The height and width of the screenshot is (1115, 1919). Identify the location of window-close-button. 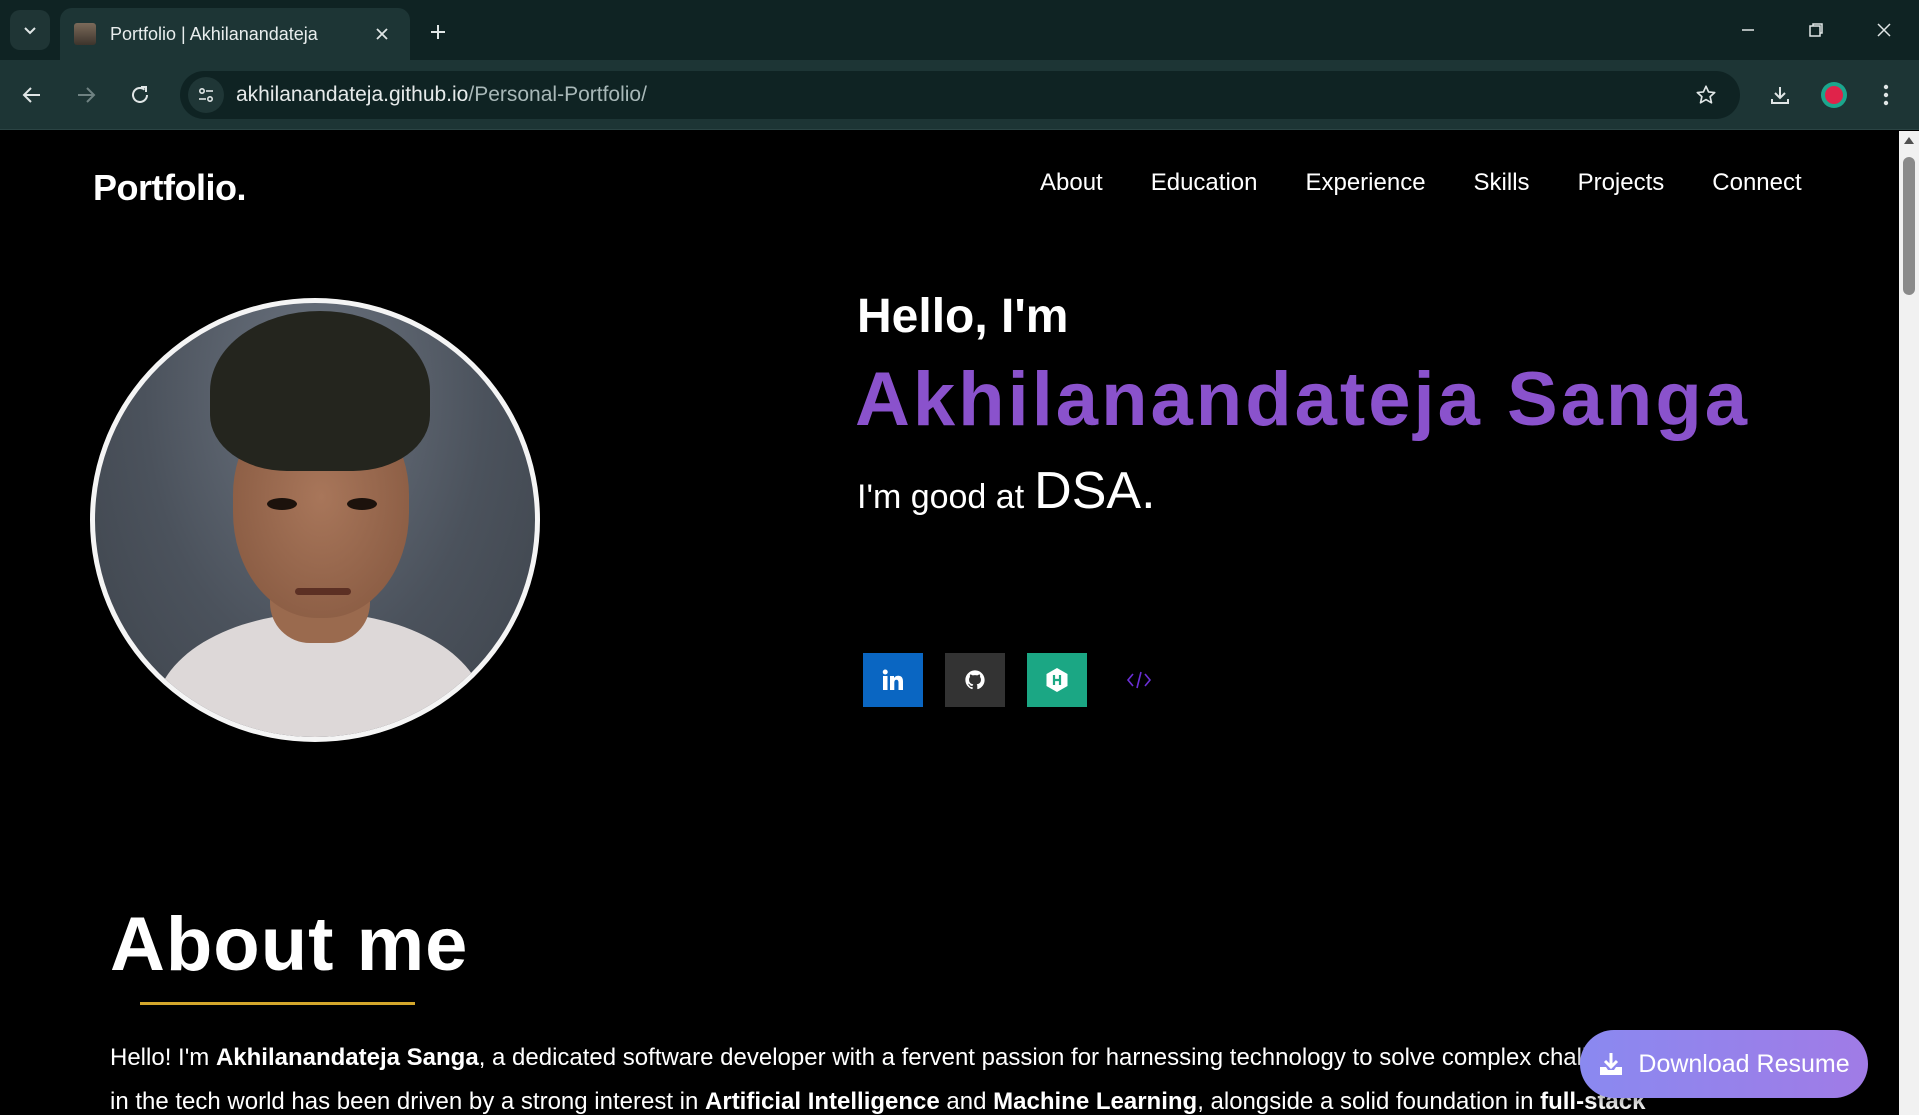
(1884, 30).